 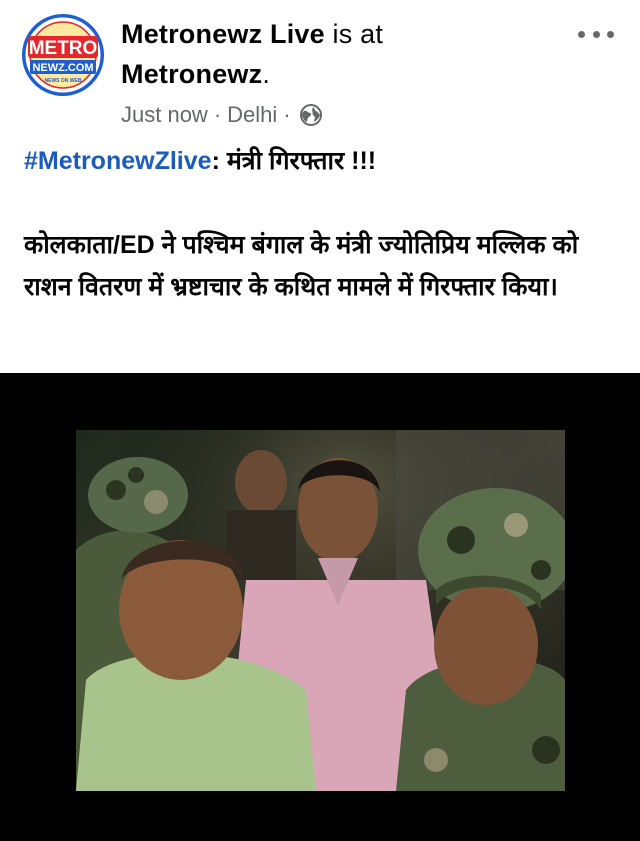 I want to click on post-headline-line: #MetronewZlive: मंत्री गिरफ्तार !!!, so click(x=322, y=161).